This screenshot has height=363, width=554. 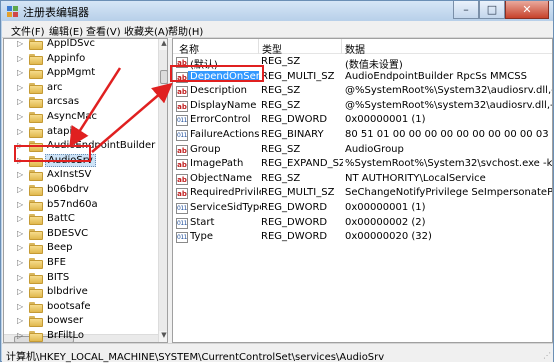 I want to click on tree-item-label: BrFiltLo, so click(x=65, y=335).